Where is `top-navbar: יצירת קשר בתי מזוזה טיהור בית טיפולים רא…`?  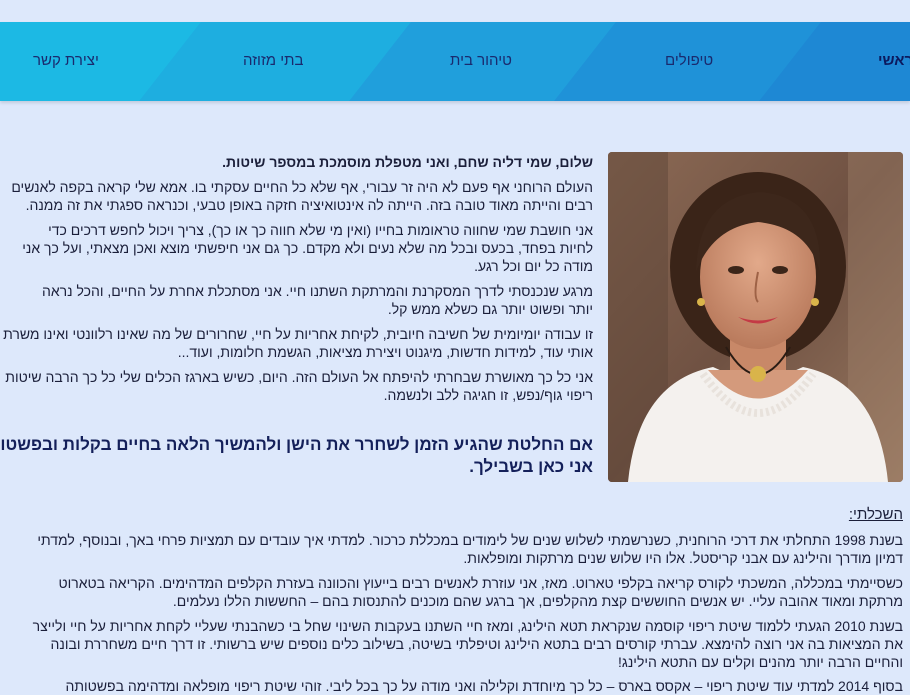
top-navbar: יצירת קשר בתי מזוזה טיהור בית טיפולים רא… is located at coordinates (455, 61).